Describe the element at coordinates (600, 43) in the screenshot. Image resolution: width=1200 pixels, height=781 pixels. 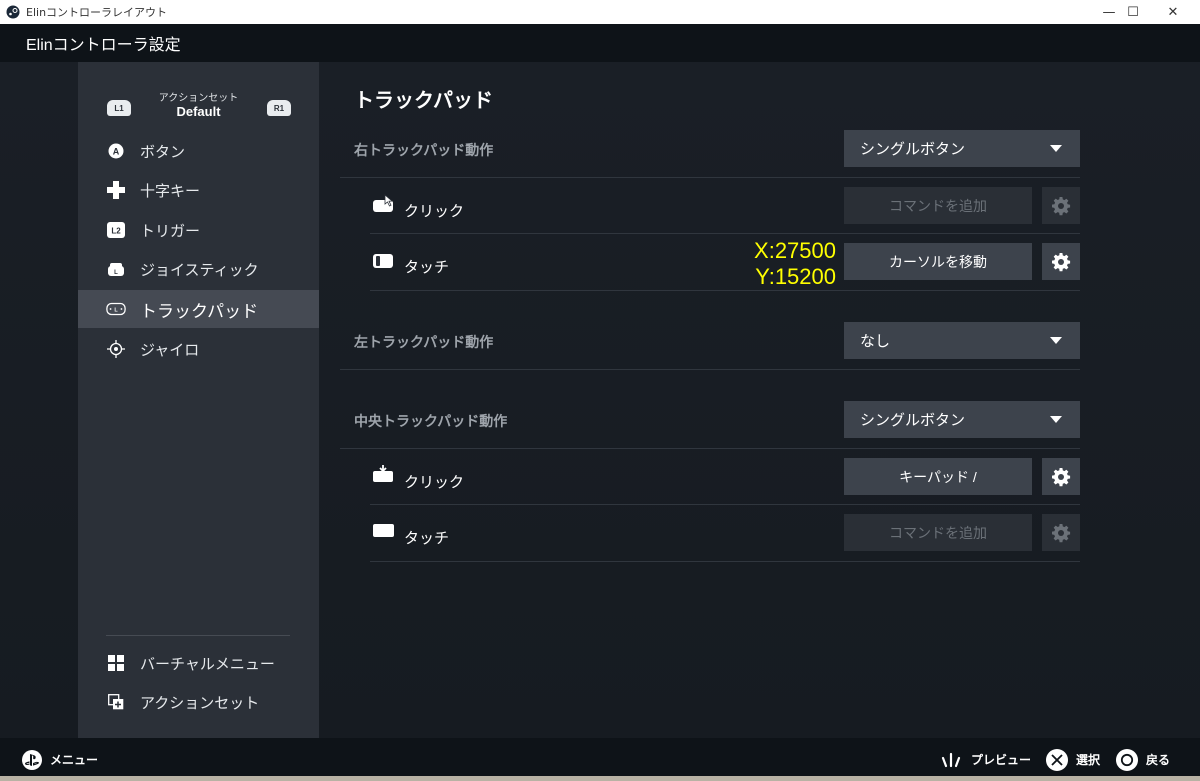
I see `page-header: Elinコントローラ設定` at that location.